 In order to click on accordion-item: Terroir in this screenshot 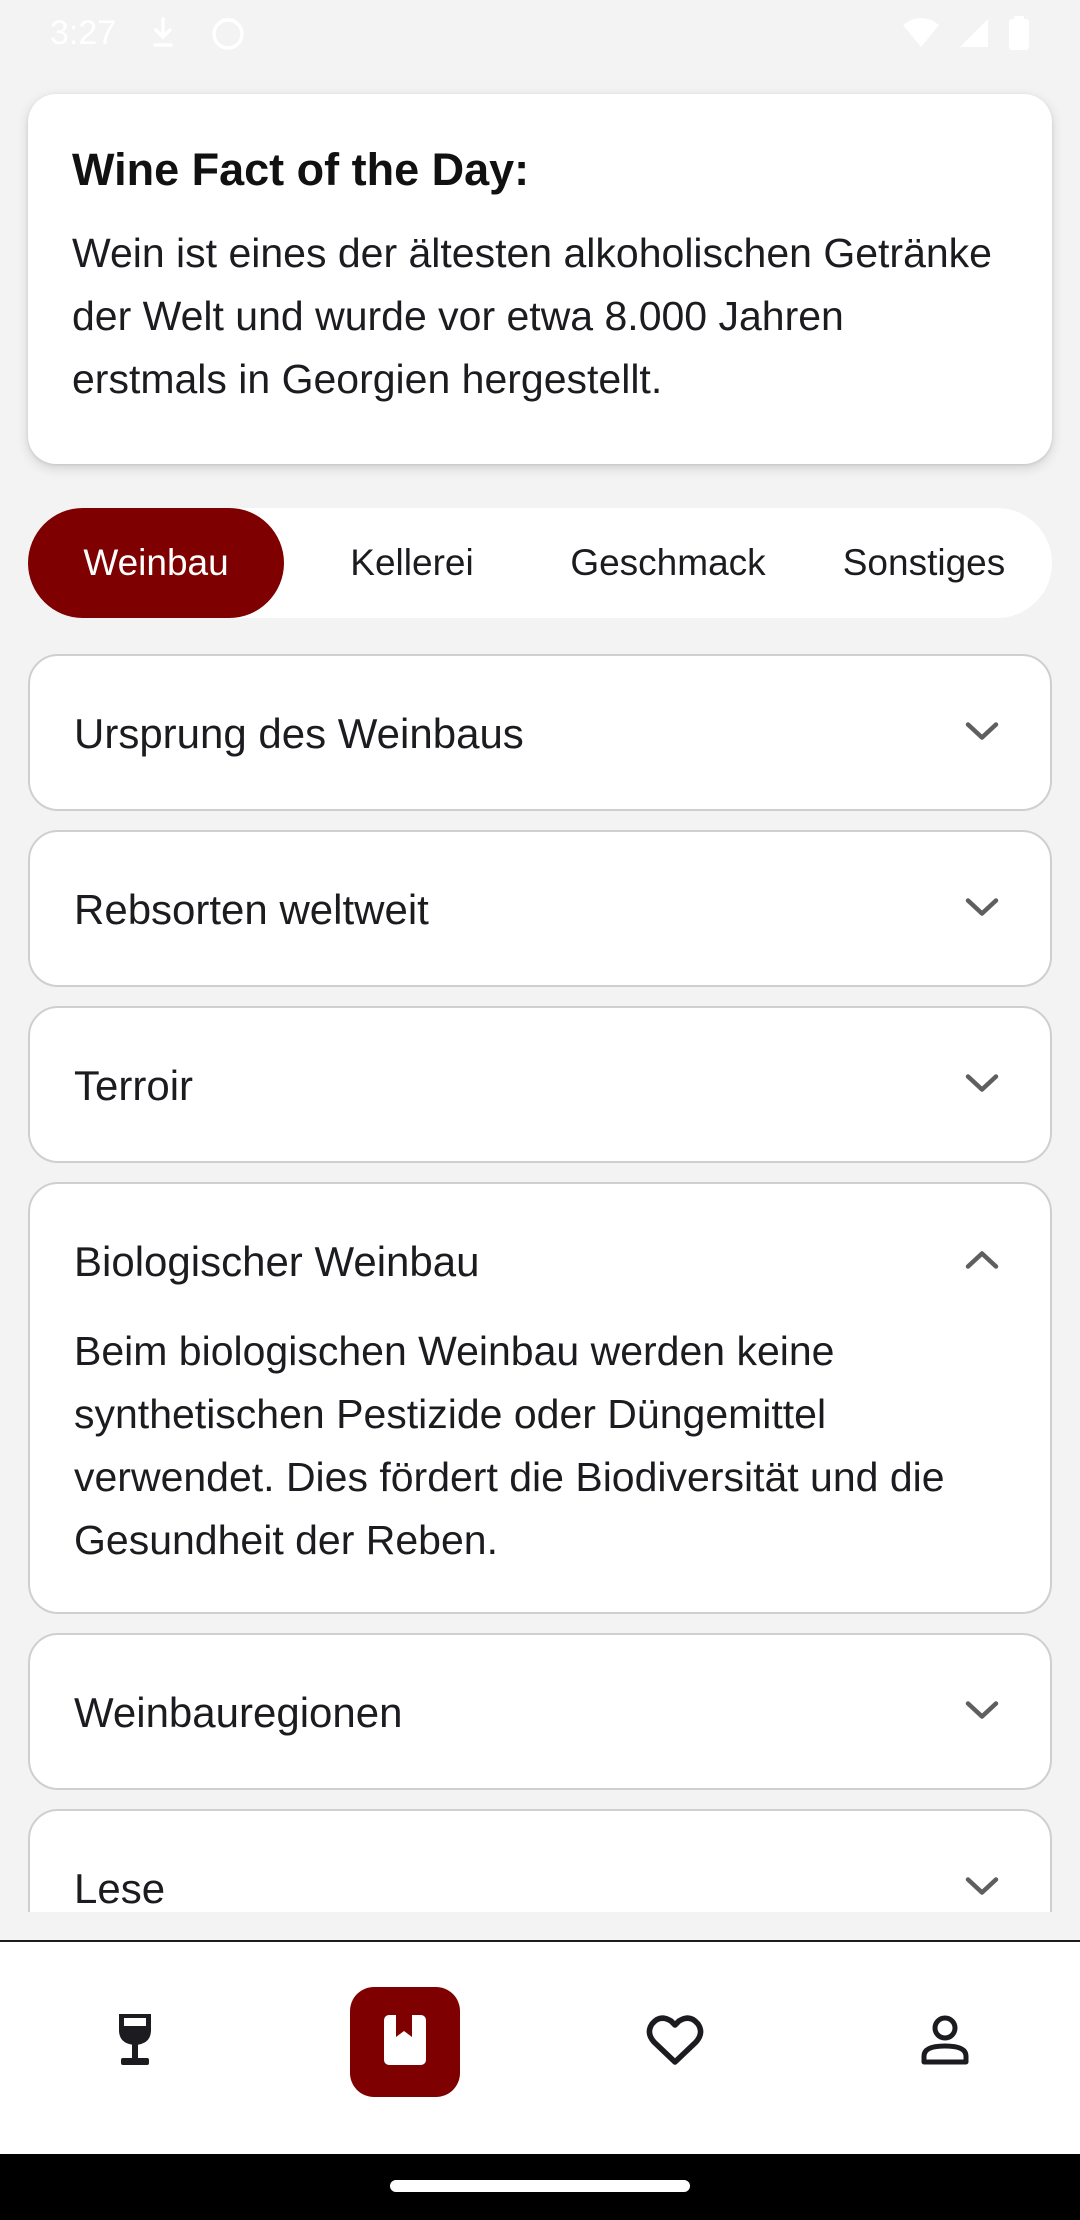, I will do `click(540, 1084)`.